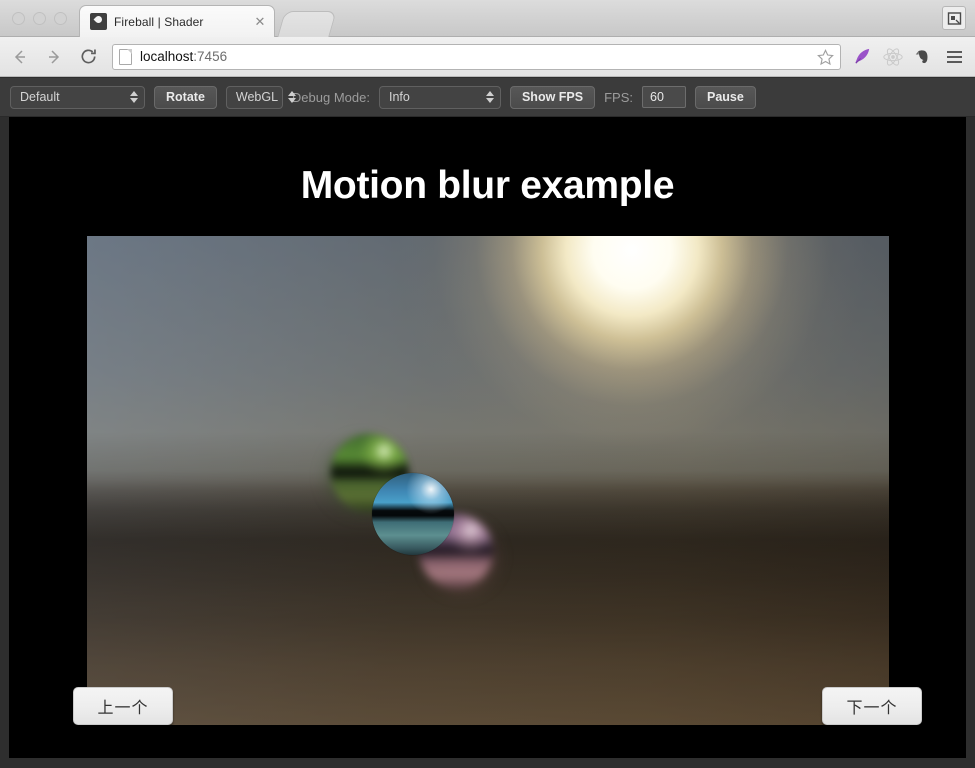 The width and height of the screenshot is (975, 768). What do you see at coordinates (413, 514) in the screenshot?
I see `sphere-blue` at bounding box center [413, 514].